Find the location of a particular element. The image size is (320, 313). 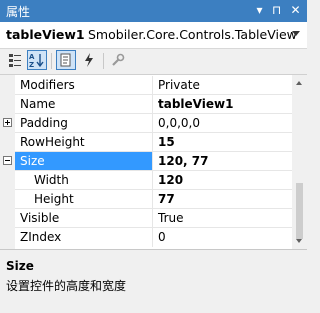

close-icon: ✕ is located at coordinates (295, 10).